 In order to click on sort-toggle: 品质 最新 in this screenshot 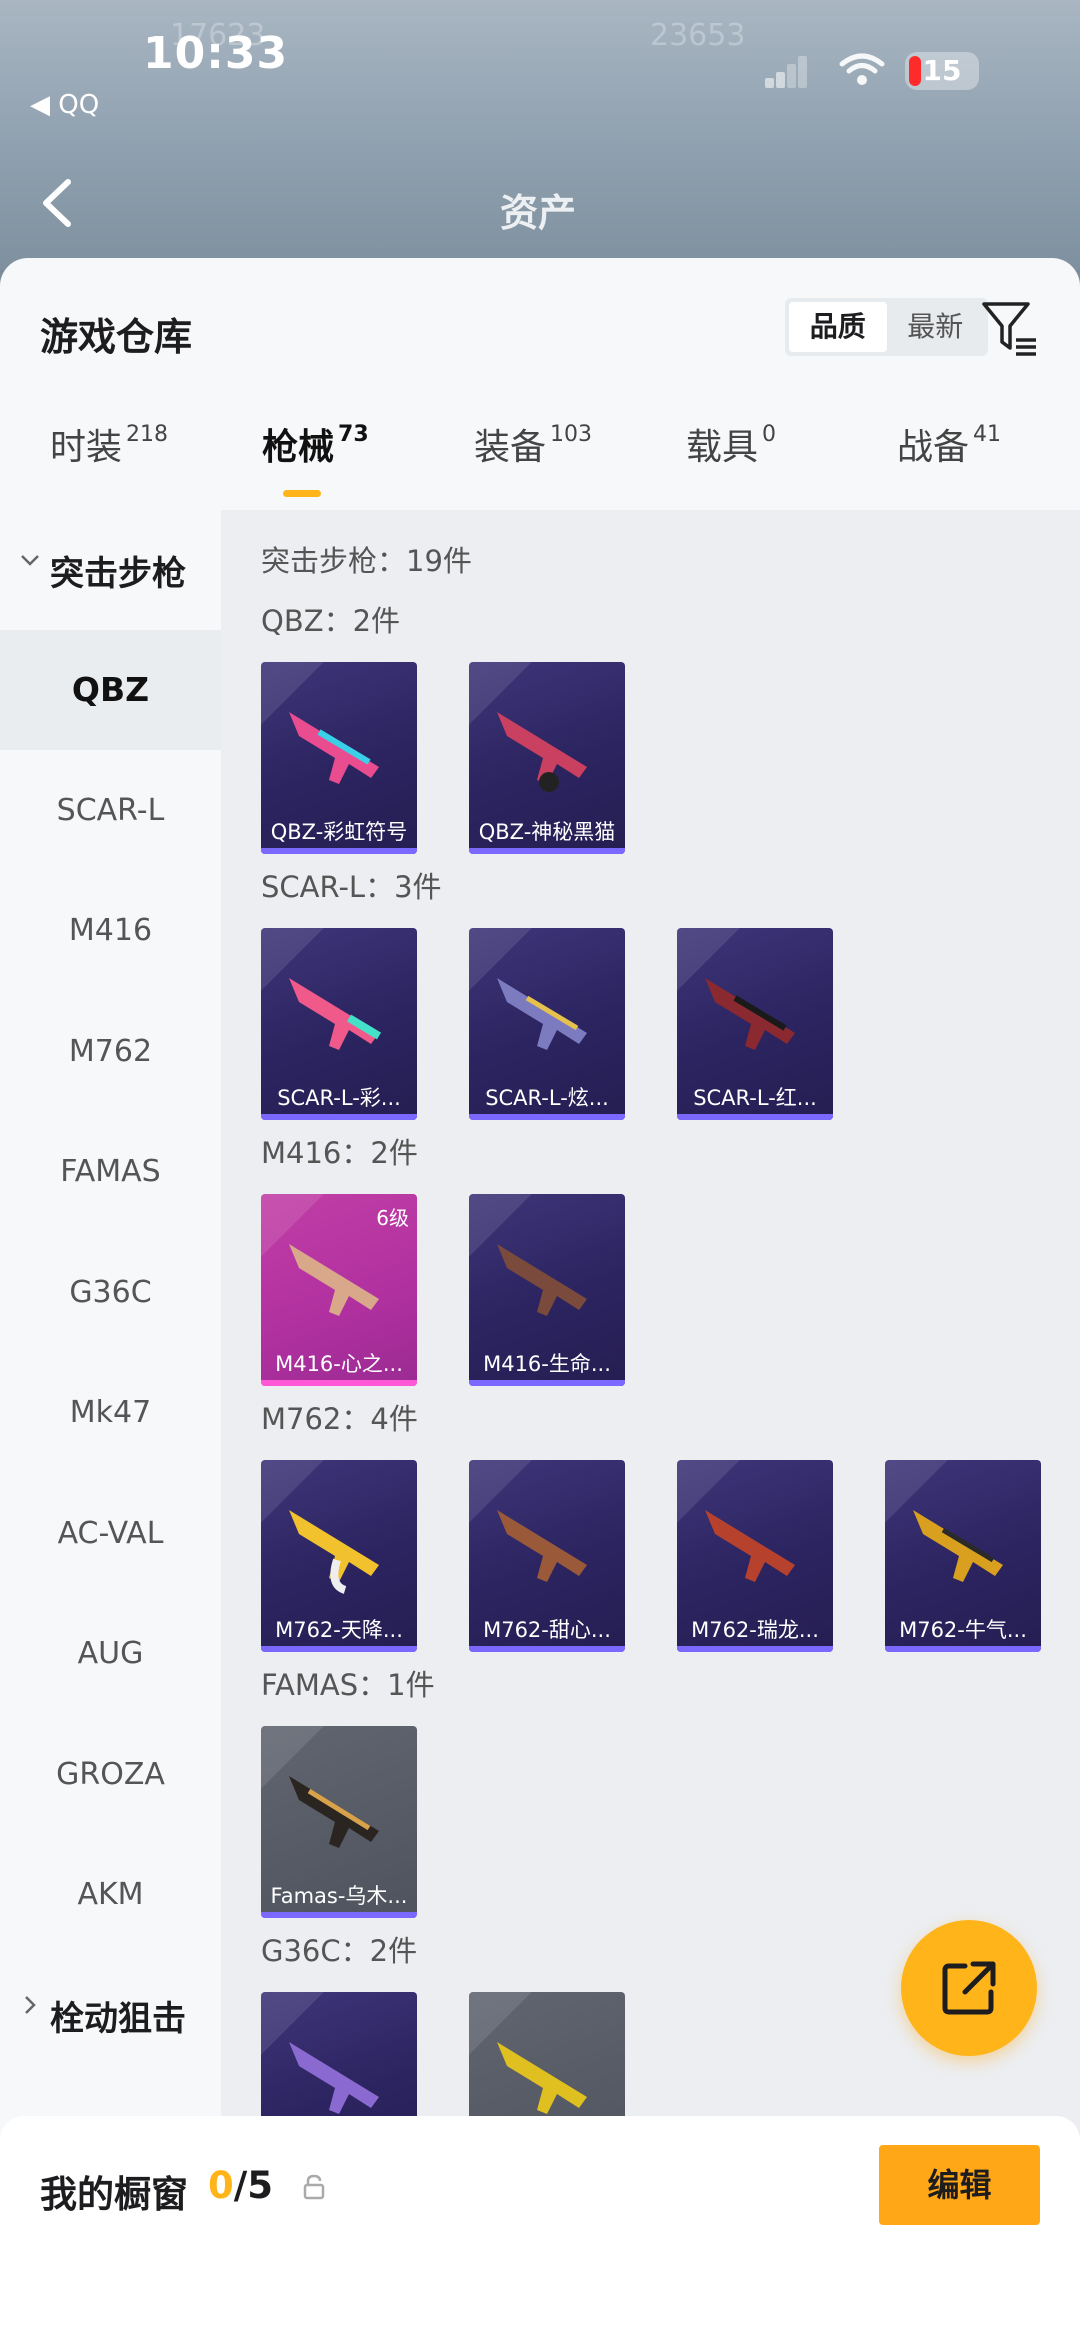, I will do `click(886, 327)`.